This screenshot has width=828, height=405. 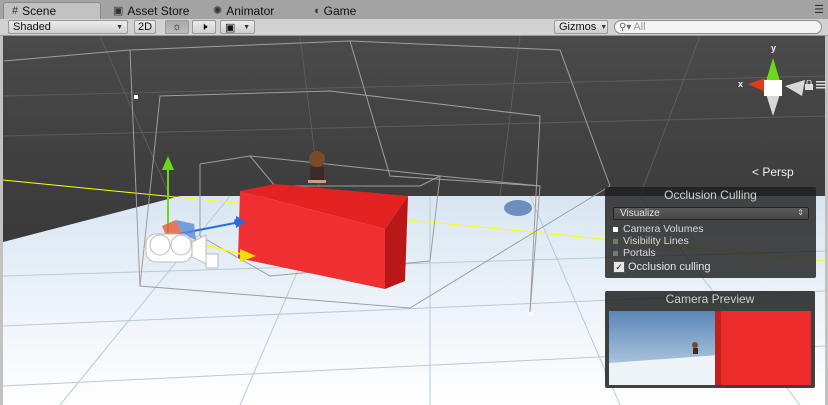 I want to click on search-placeholder: All, so click(x=639, y=27).